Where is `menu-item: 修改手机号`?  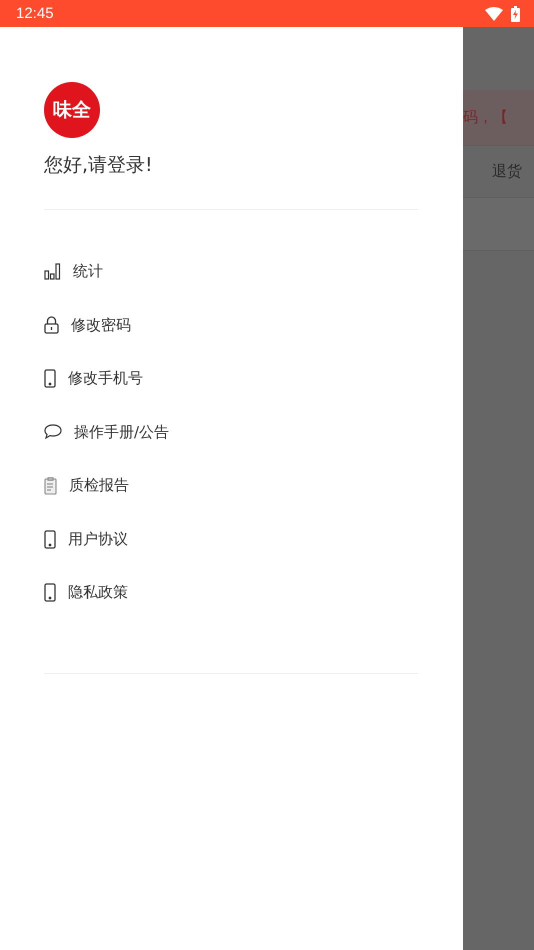
menu-item: 修改手机号 is located at coordinates (93, 379).